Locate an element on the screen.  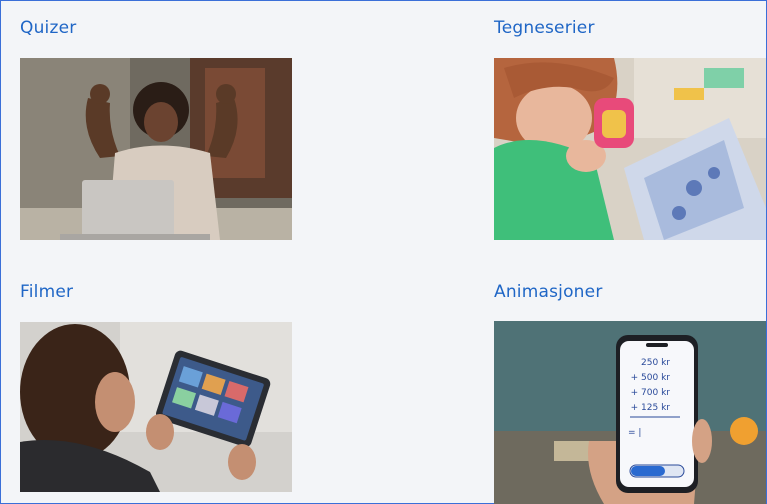
card-title-filmer: Filmer is located at coordinates (46, 292).